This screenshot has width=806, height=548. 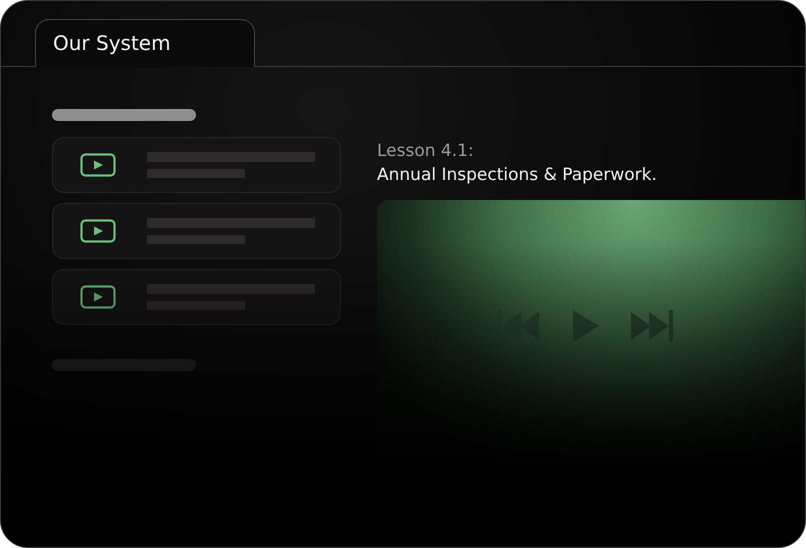 I want to click on skip-back-icon, so click(x=519, y=326).